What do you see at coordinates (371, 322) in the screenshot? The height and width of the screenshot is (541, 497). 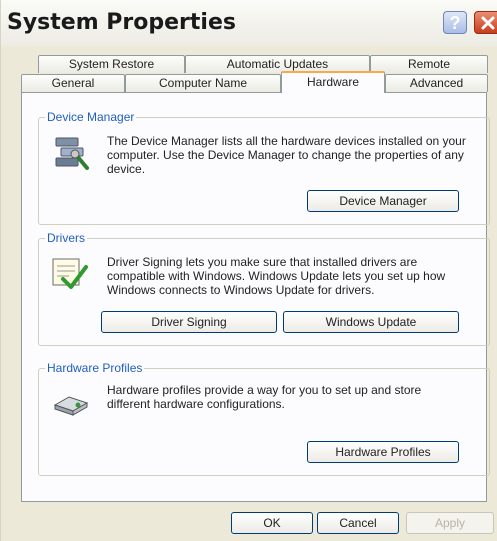 I see `windows-update-button: Windows Update` at bounding box center [371, 322].